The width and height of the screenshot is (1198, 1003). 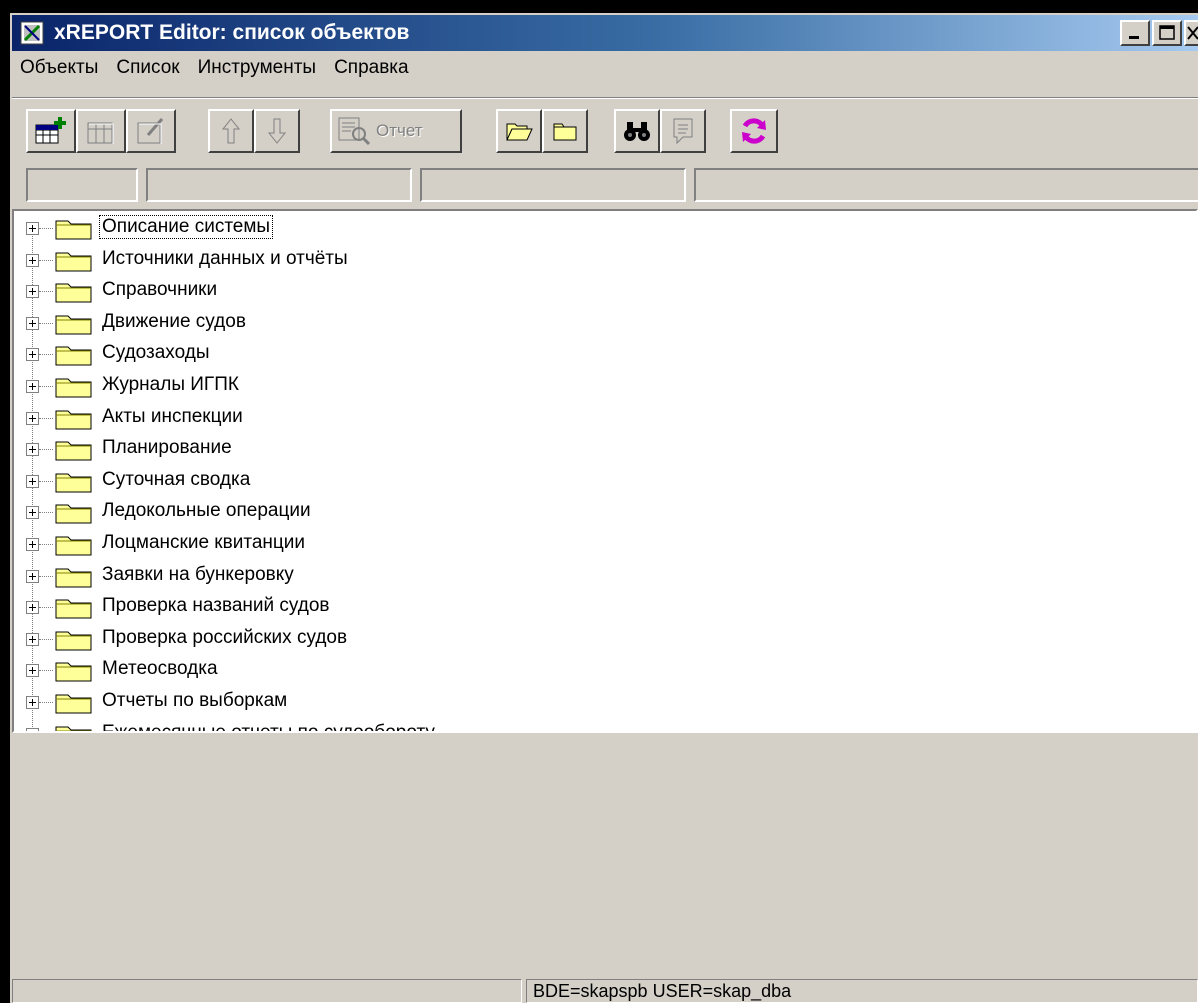 I want to click on tree-node: Проверка названий судов, so click(x=464, y=608).